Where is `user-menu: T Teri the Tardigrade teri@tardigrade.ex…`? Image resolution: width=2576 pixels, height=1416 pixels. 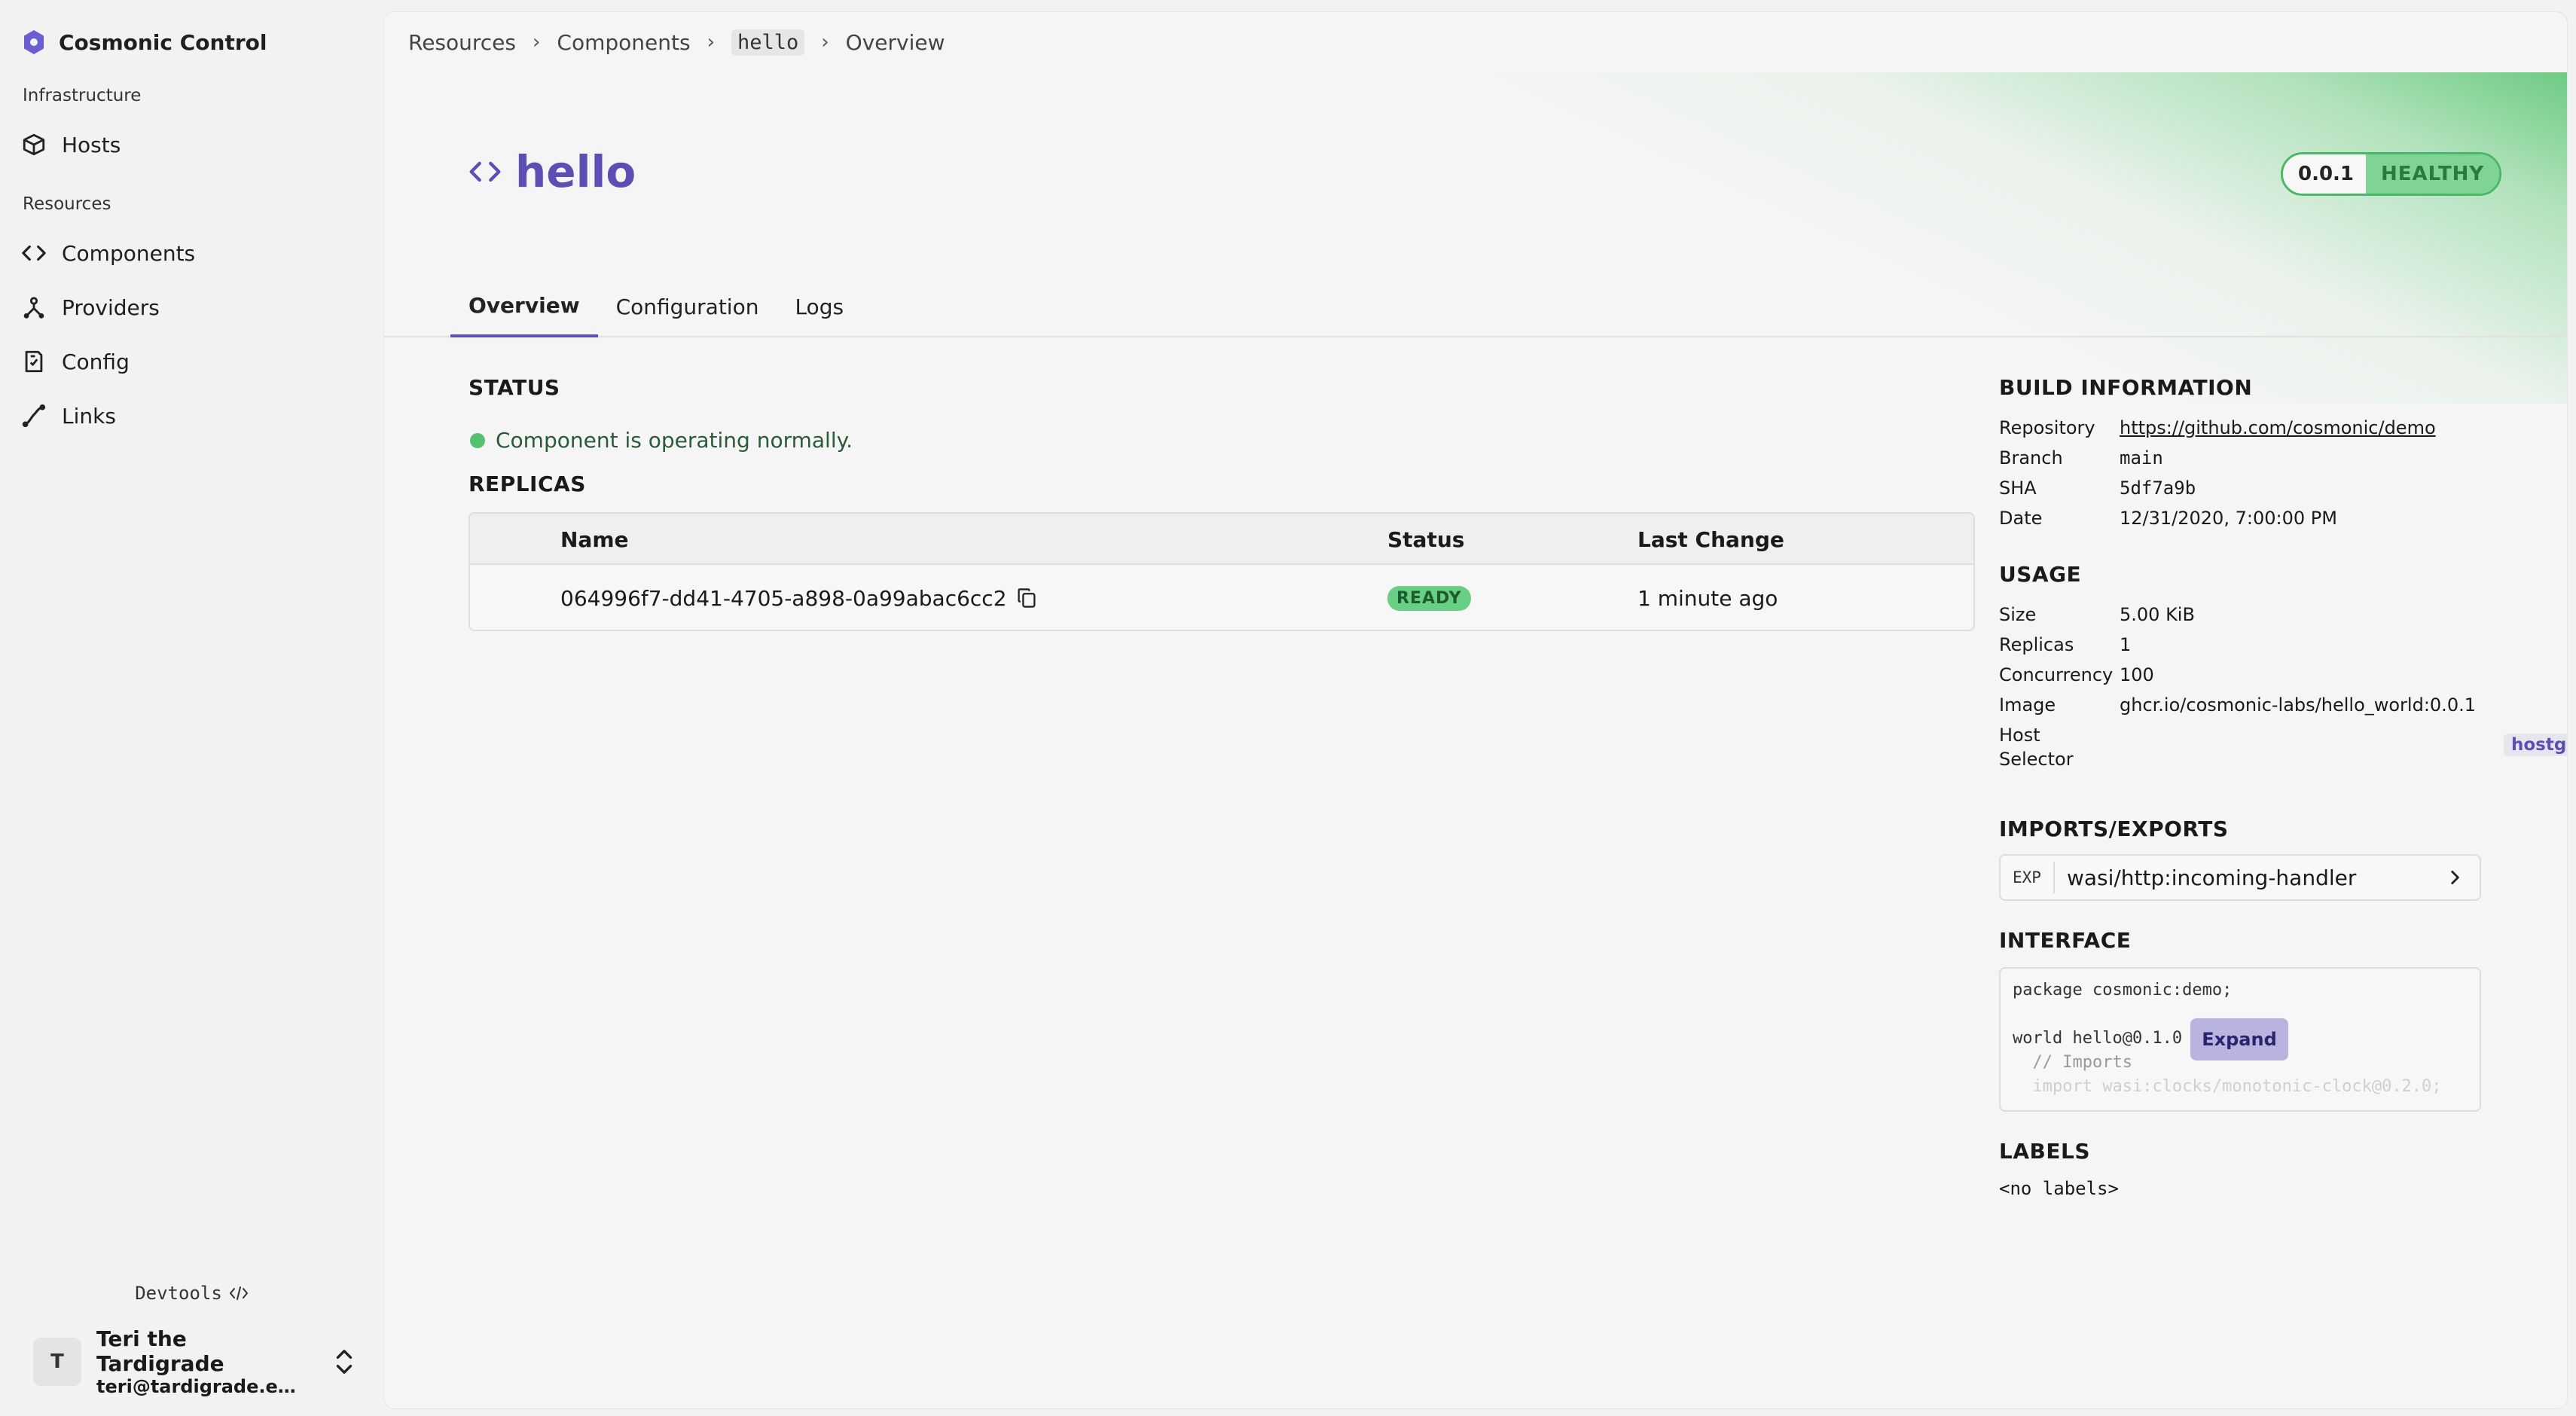 user-menu: T Teri the Tardigrade teri@tardigrade.ex… is located at coordinates (195, 1361).